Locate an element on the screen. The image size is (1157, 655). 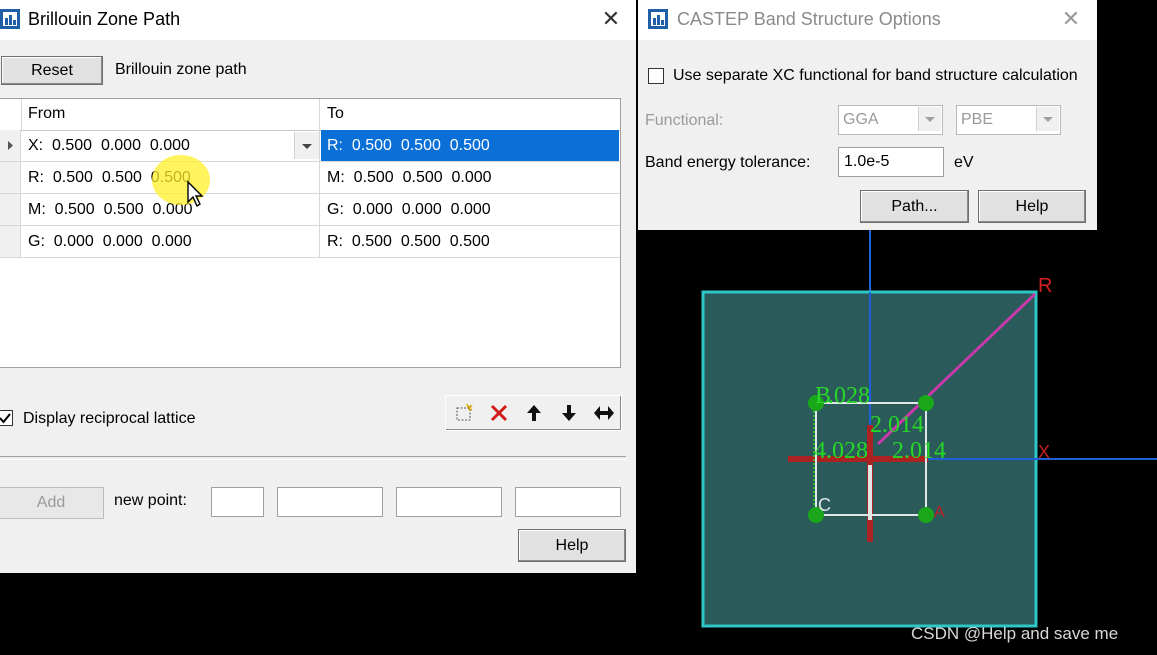
move-down-button is located at coordinates (568, 413).